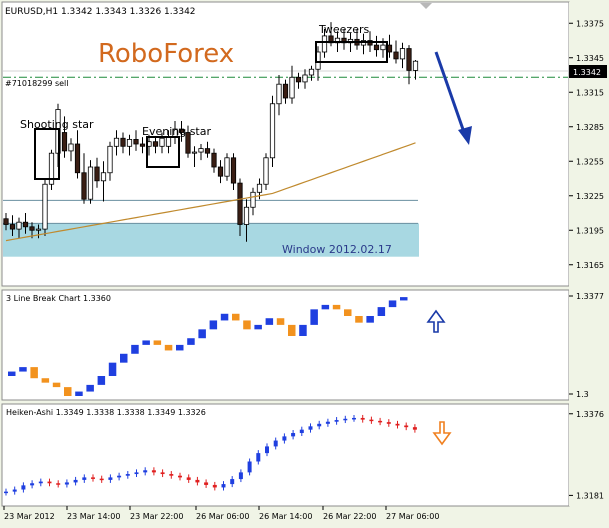 The height and width of the screenshot is (528, 609). I want to click on time-tick-label: 23 Mar 14:00, so click(93, 516).